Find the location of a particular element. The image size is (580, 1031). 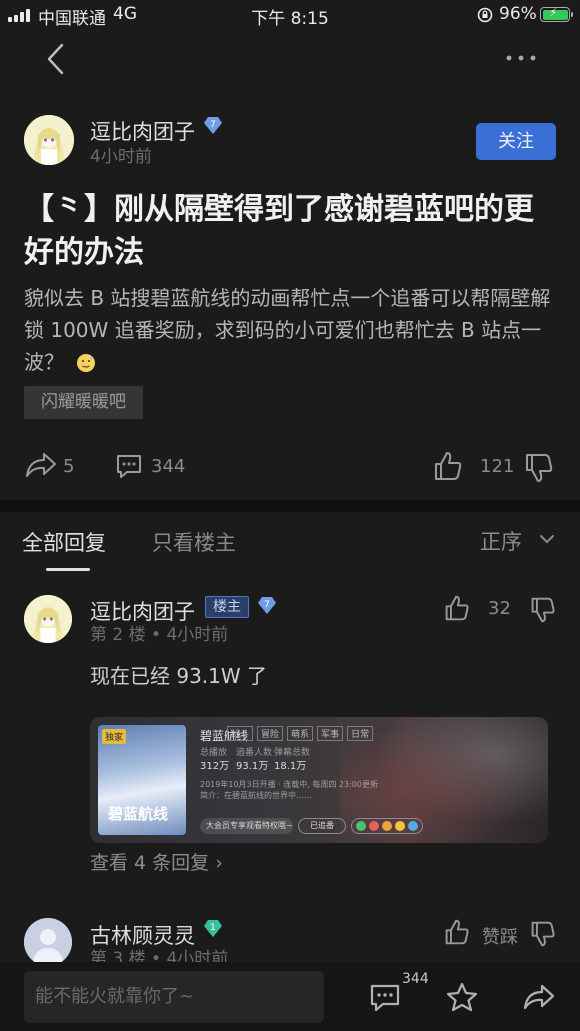

genre-chip: 萌系 is located at coordinates (300, 733).